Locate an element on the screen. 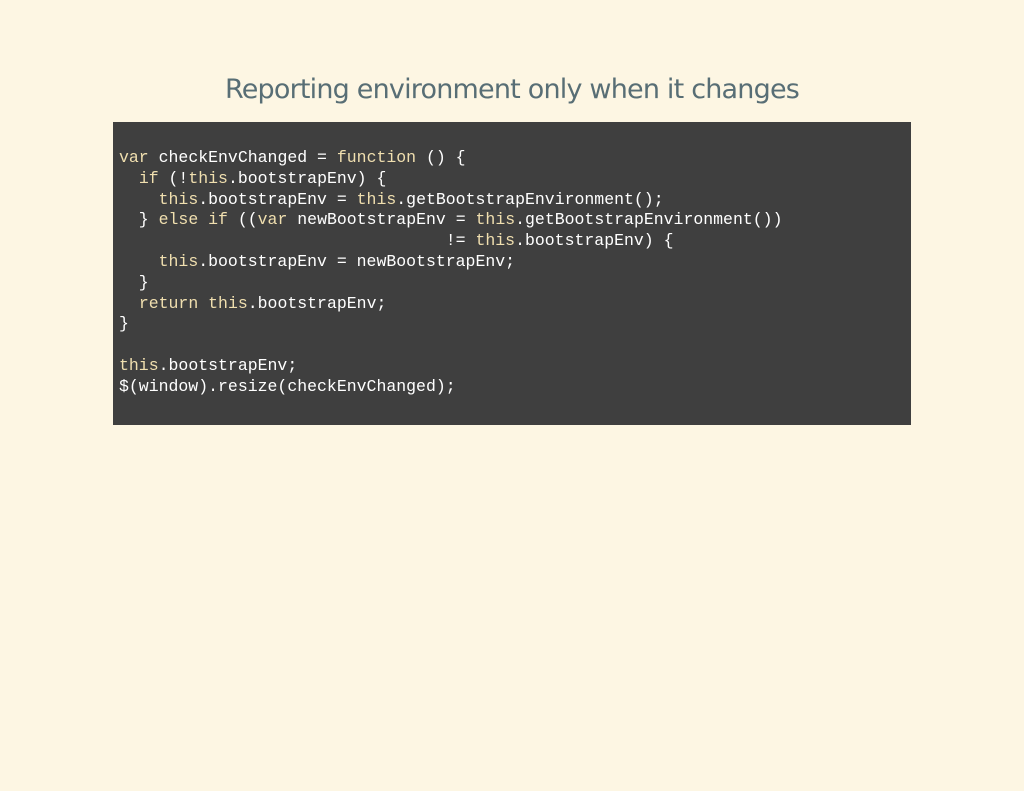  code-text: != is located at coordinates (297, 241).